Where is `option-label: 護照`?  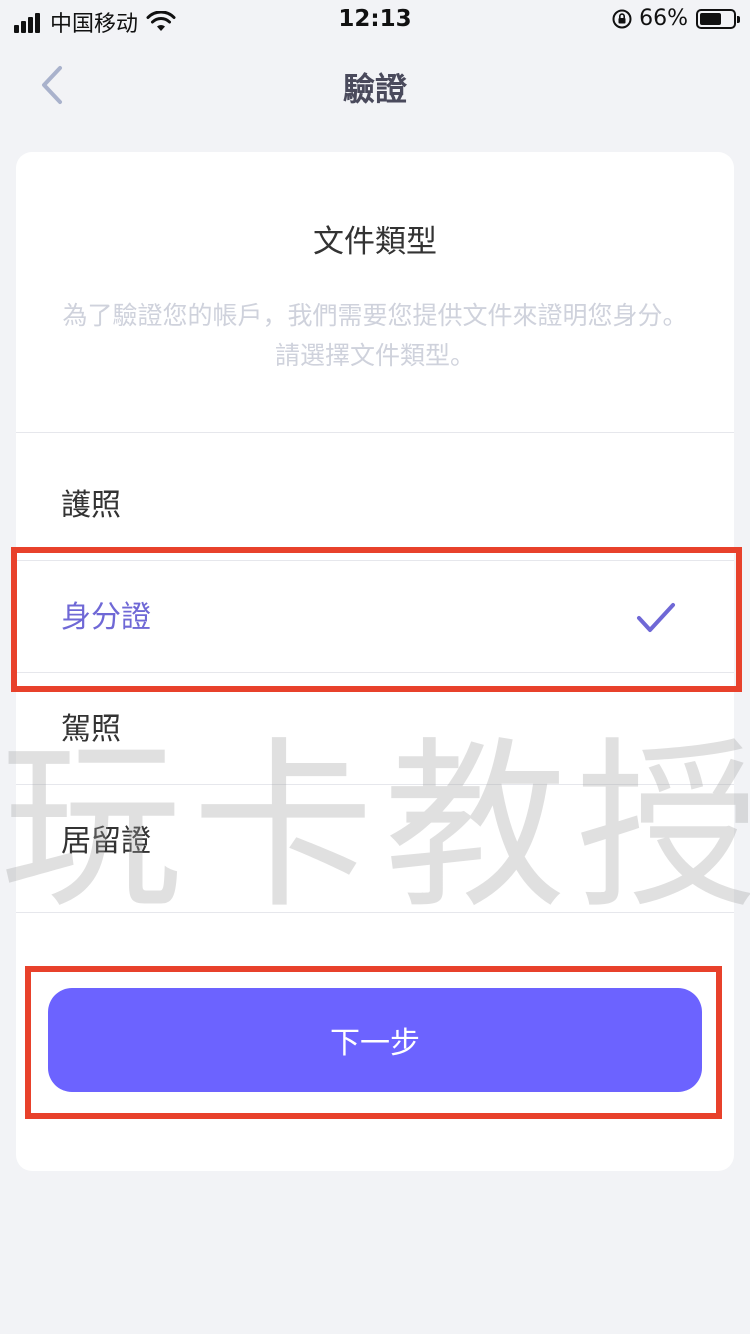 option-label: 護照 is located at coordinates (91, 505).